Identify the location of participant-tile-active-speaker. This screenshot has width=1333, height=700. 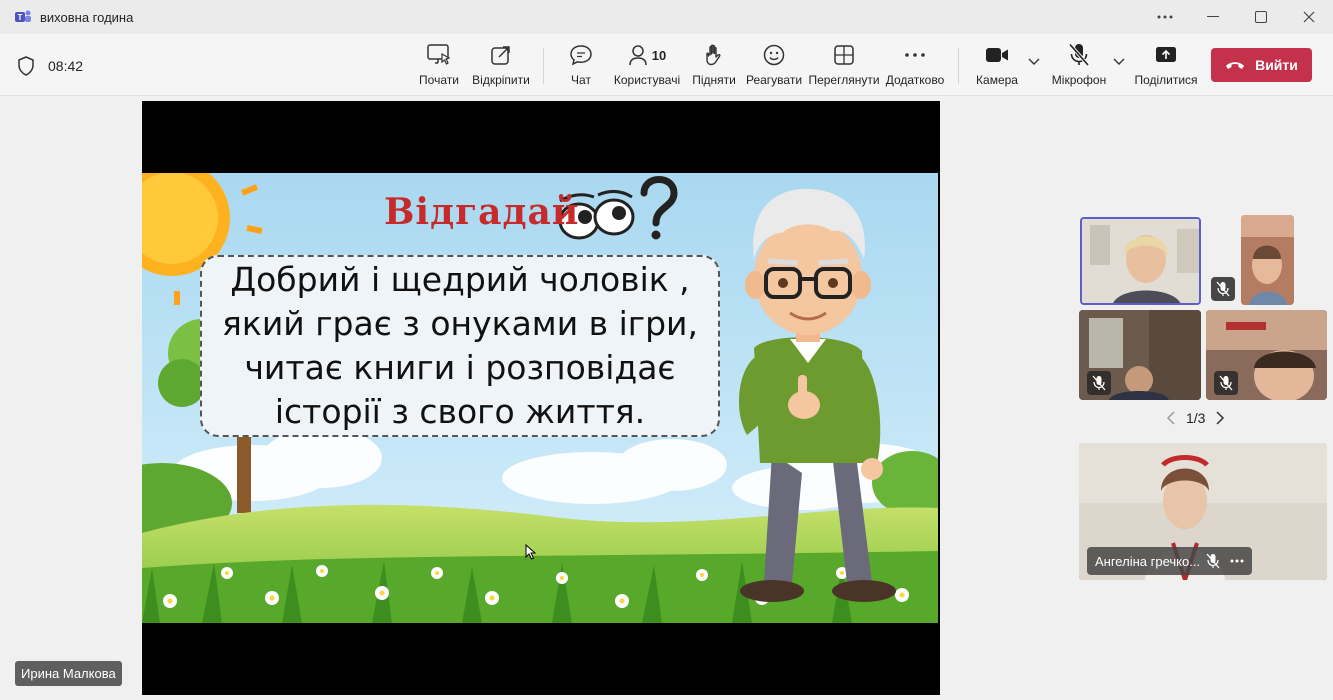
(1140, 261).